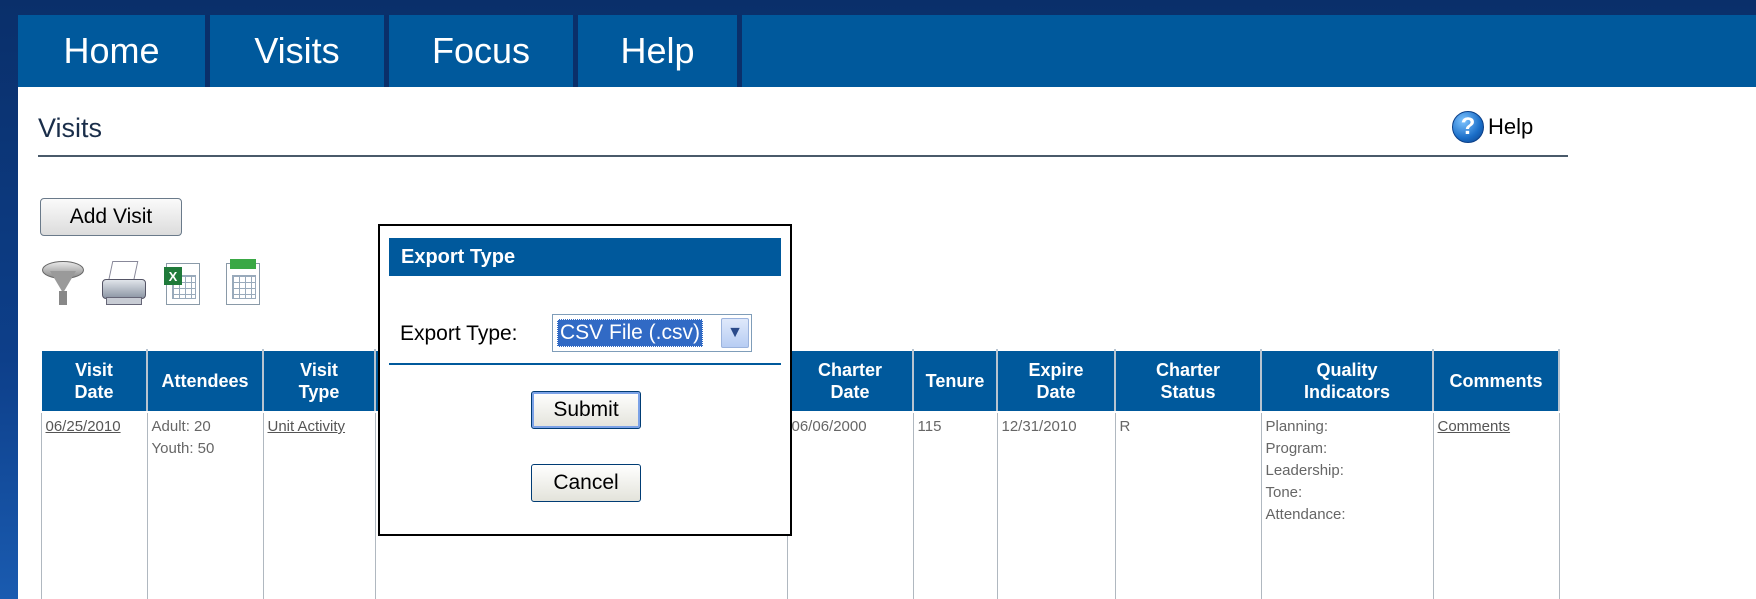 The width and height of the screenshot is (1756, 599). I want to click on page-title: Visits, so click(70, 128).